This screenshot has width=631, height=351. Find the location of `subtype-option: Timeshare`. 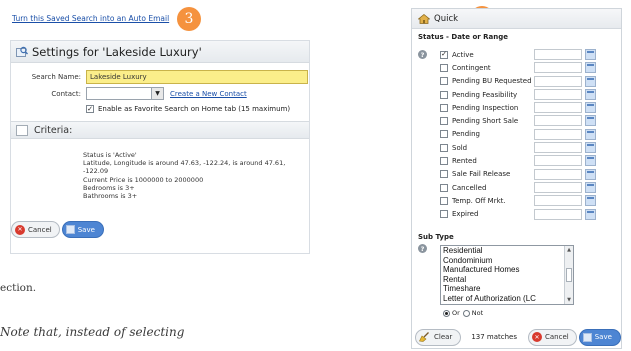

subtype-option: Timeshare is located at coordinates (507, 289).